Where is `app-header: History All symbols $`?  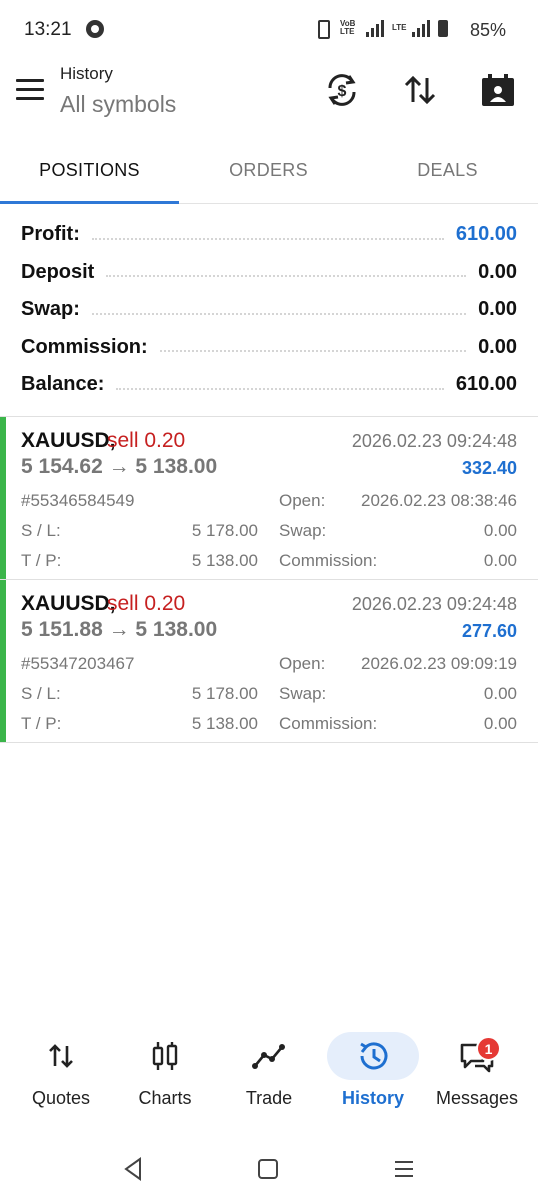 app-header: History All symbols $ is located at coordinates (269, 98).